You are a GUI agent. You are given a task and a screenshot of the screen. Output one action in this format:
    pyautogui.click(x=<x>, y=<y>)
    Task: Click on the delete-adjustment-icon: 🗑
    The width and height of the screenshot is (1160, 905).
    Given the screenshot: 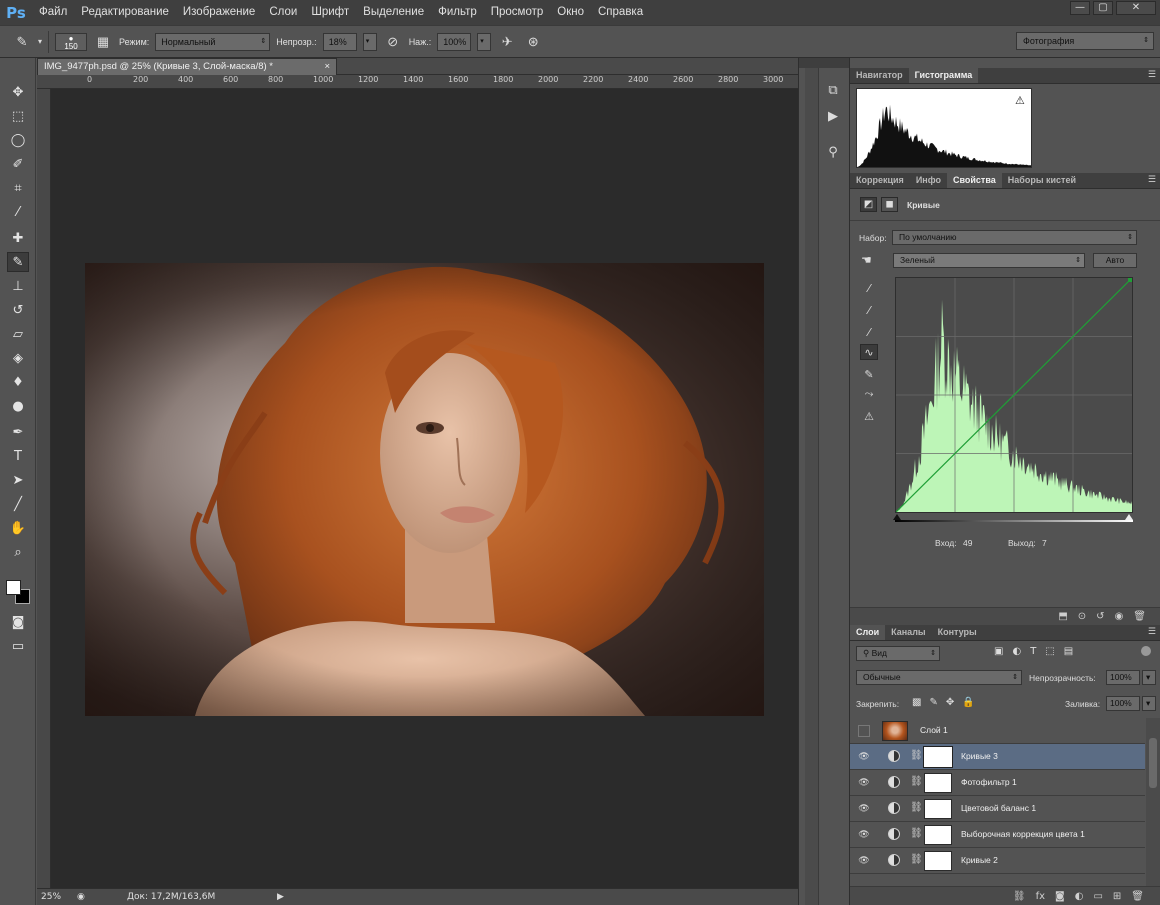 What is the action you would take?
    pyautogui.click(x=1139, y=616)
    